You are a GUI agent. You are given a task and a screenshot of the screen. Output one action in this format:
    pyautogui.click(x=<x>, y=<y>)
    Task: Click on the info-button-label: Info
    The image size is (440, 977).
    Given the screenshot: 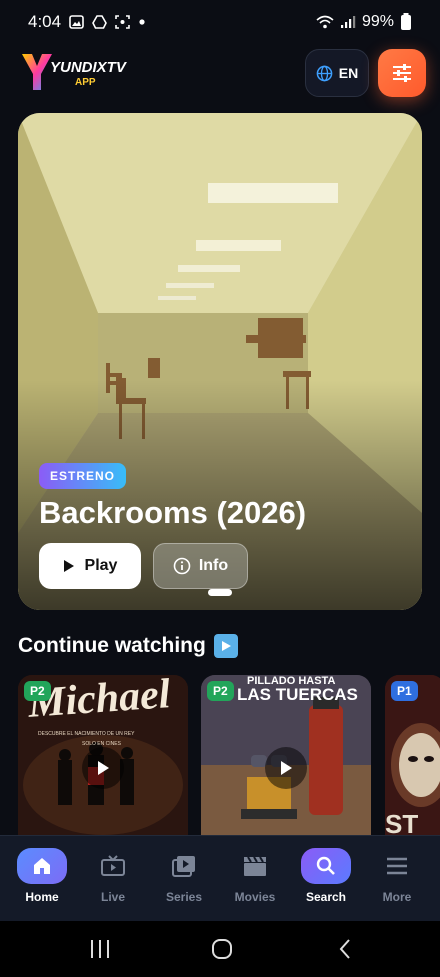 What is the action you would take?
    pyautogui.click(x=213, y=565)
    